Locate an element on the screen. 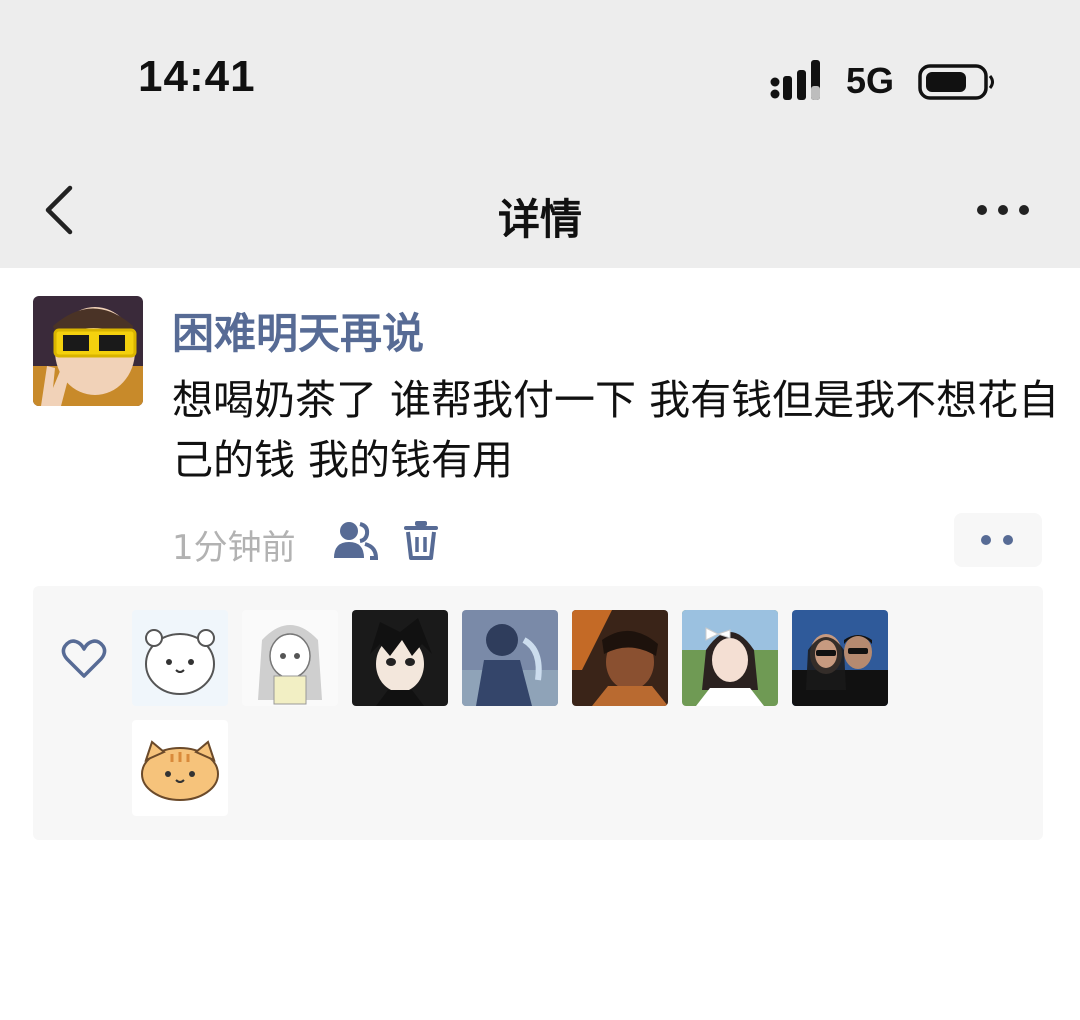 Image resolution: width=1080 pixels, height=1020 pixels. comment-like-dots-icon is located at coordinates (997, 540).